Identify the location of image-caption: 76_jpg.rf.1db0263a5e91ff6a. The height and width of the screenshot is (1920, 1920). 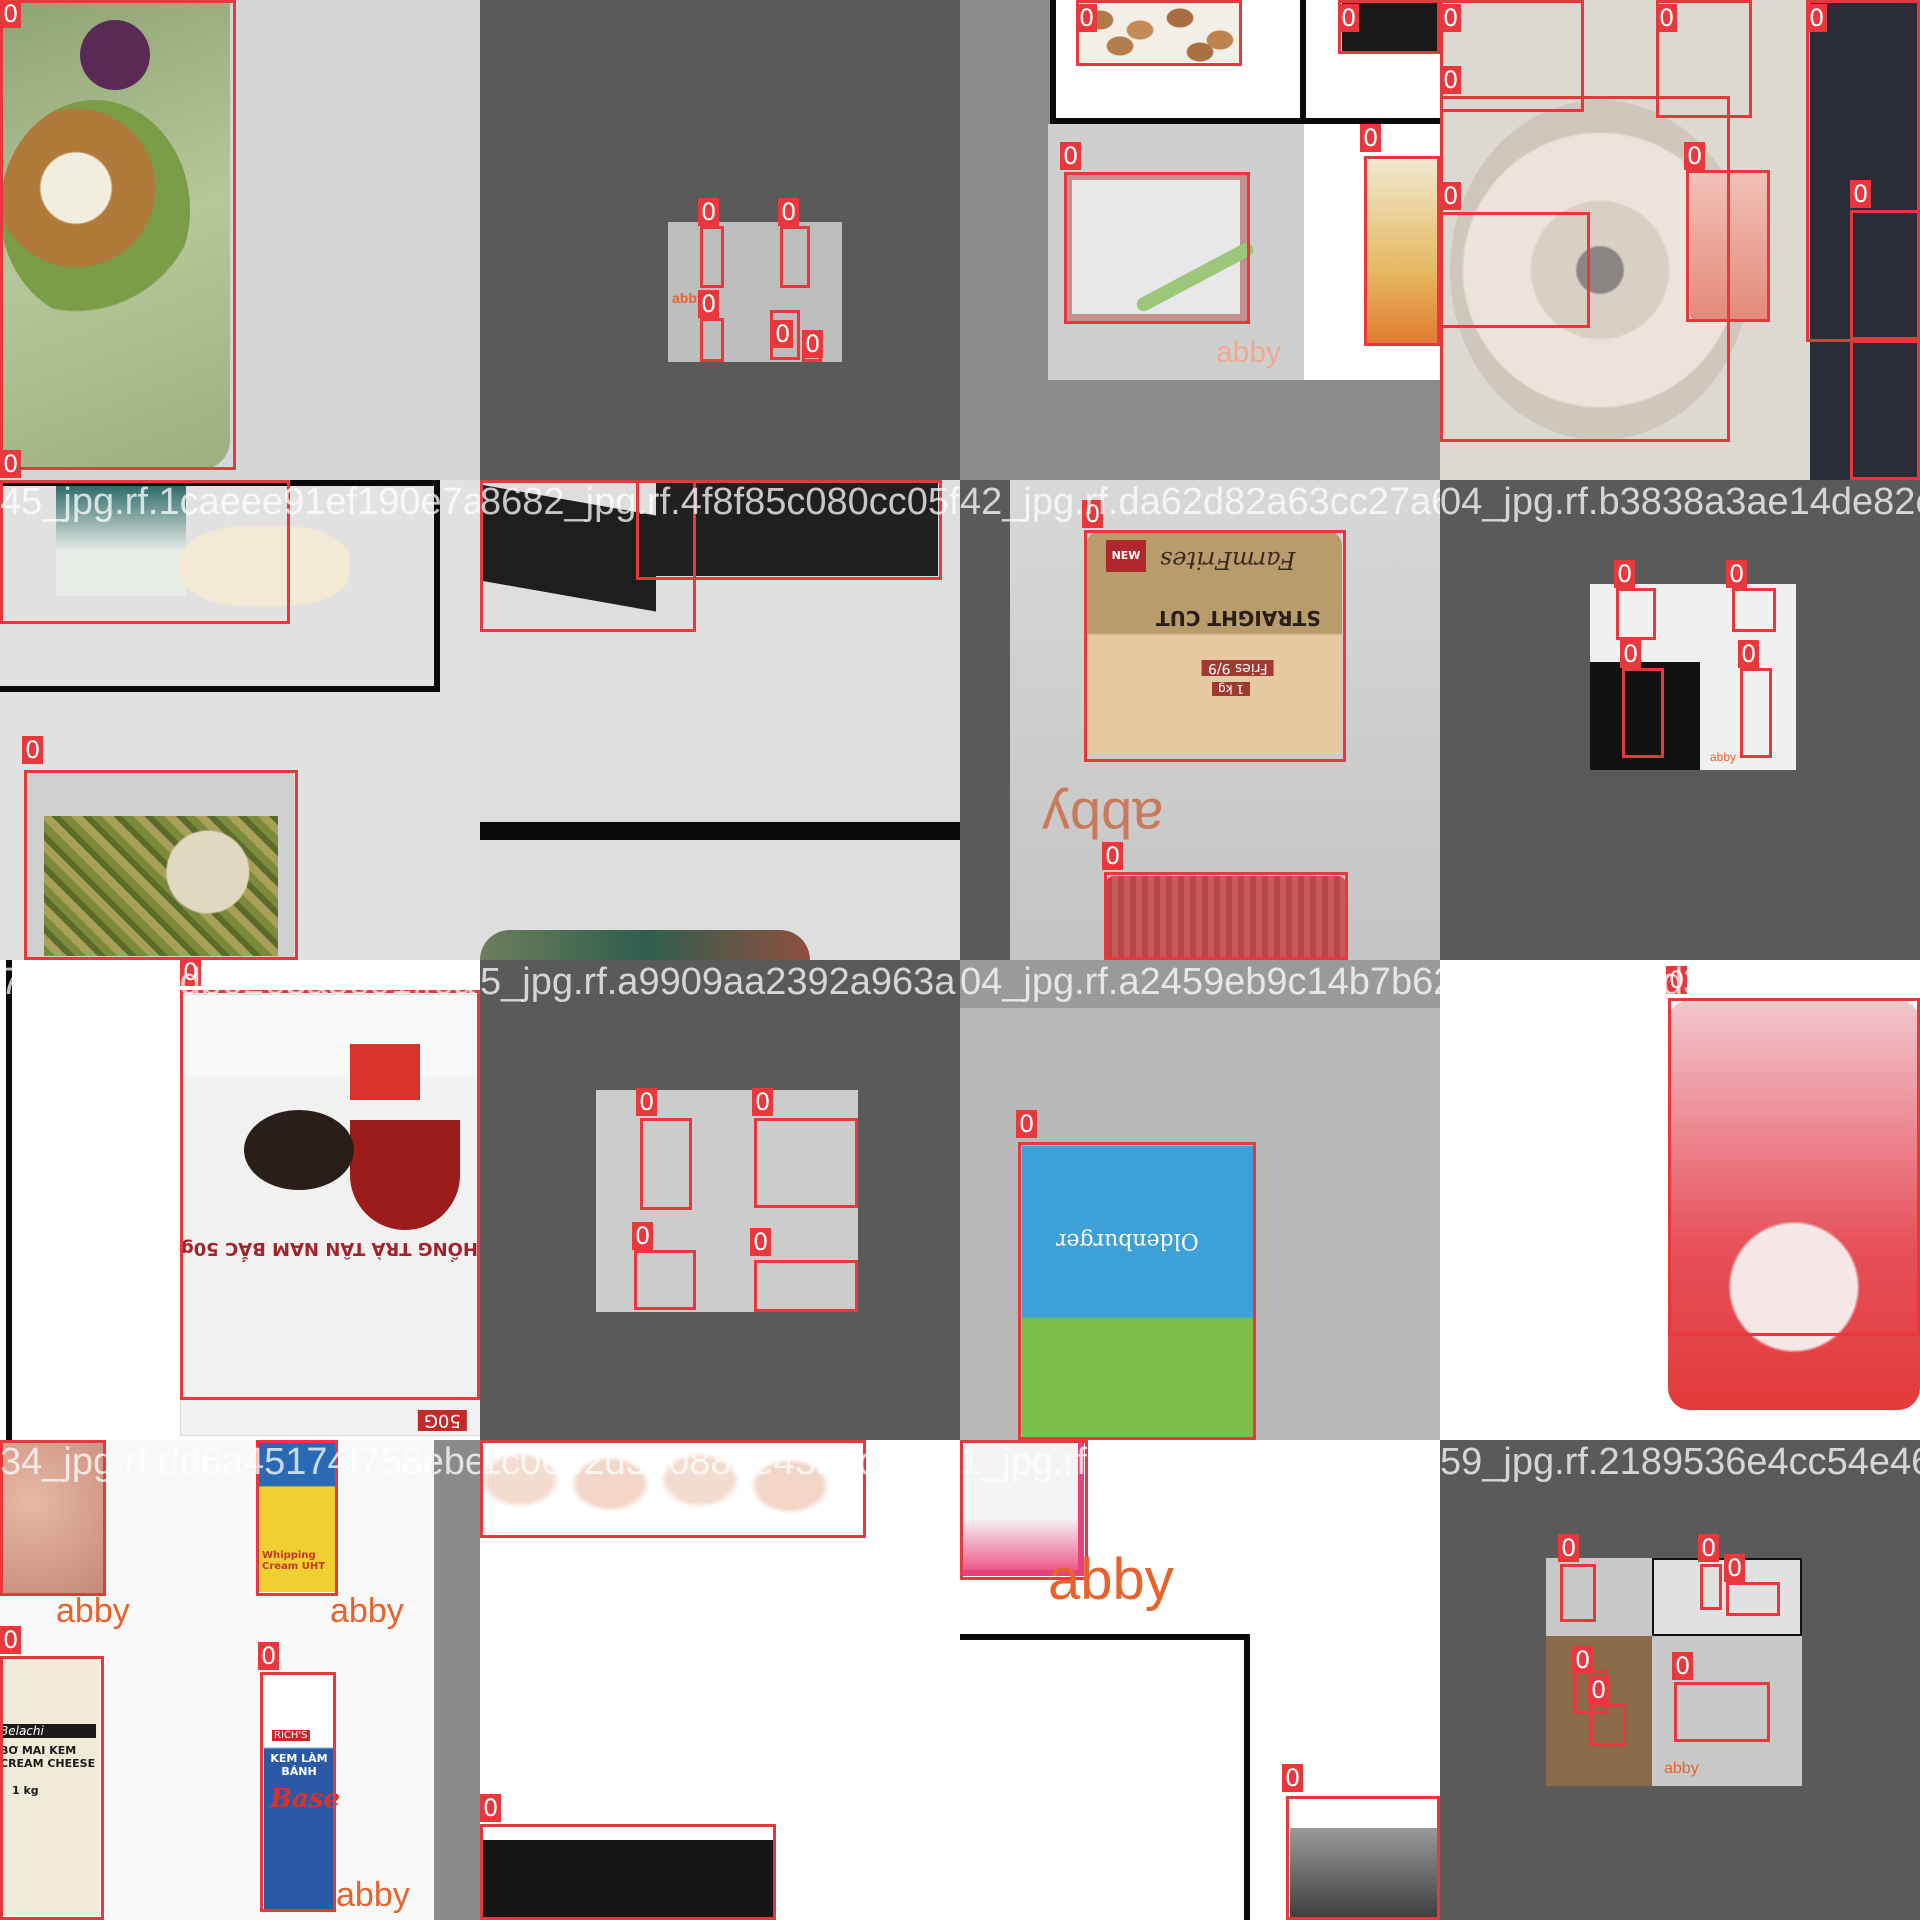
(237, 982).